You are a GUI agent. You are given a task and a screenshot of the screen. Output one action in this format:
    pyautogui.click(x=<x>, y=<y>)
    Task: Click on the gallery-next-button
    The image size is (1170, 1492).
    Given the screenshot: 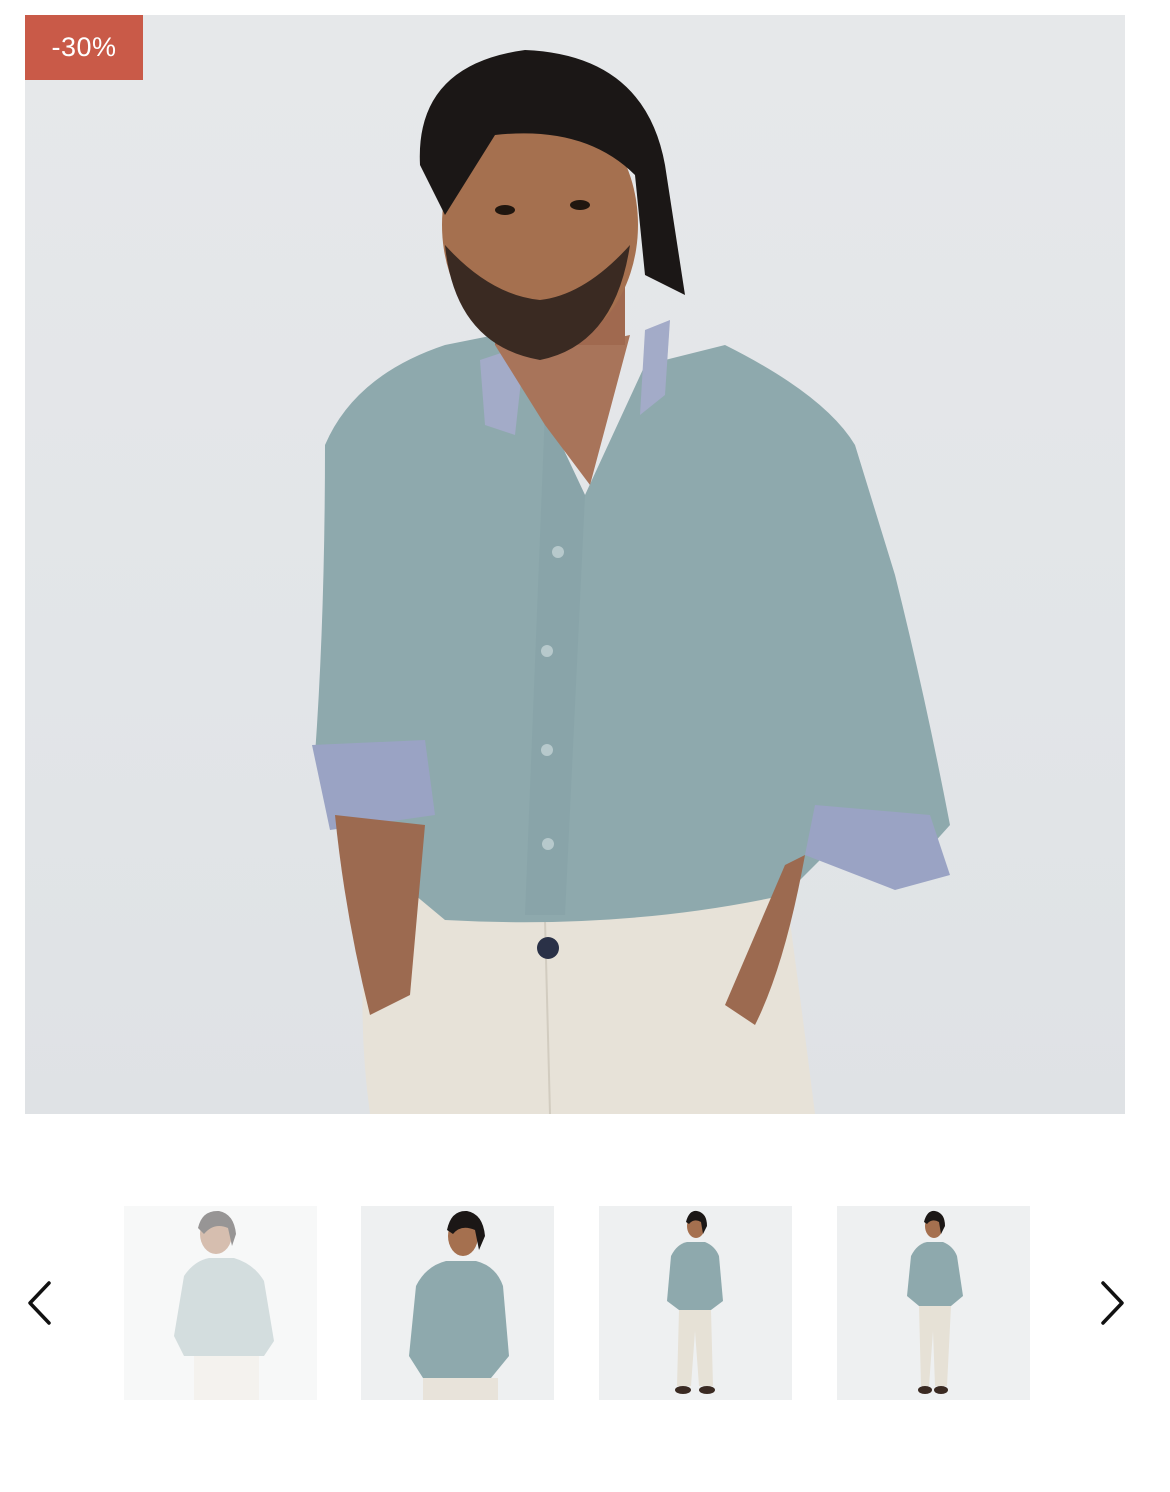 What is the action you would take?
    pyautogui.click(x=1114, y=1303)
    